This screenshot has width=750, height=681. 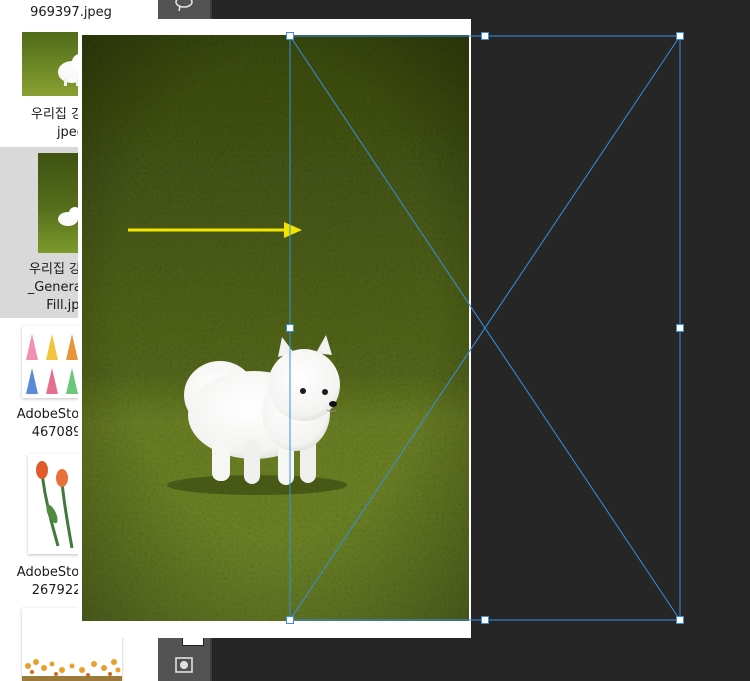 What do you see at coordinates (485, 36) in the screenshot?
I see `transform-handle-top-center` at bounding box center [485, 36].